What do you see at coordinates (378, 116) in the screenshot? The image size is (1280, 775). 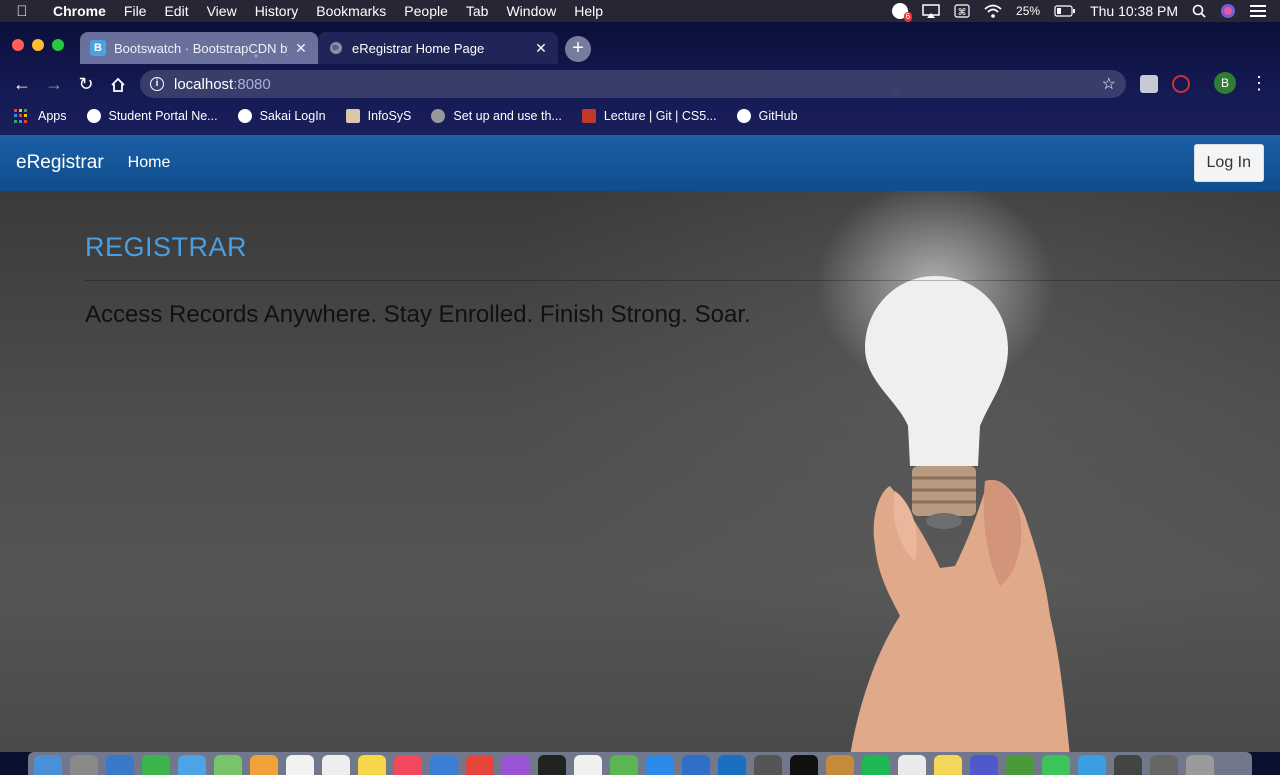 I see `bookmark-infosys: InfoSyS` at bounding box center [378, 116].